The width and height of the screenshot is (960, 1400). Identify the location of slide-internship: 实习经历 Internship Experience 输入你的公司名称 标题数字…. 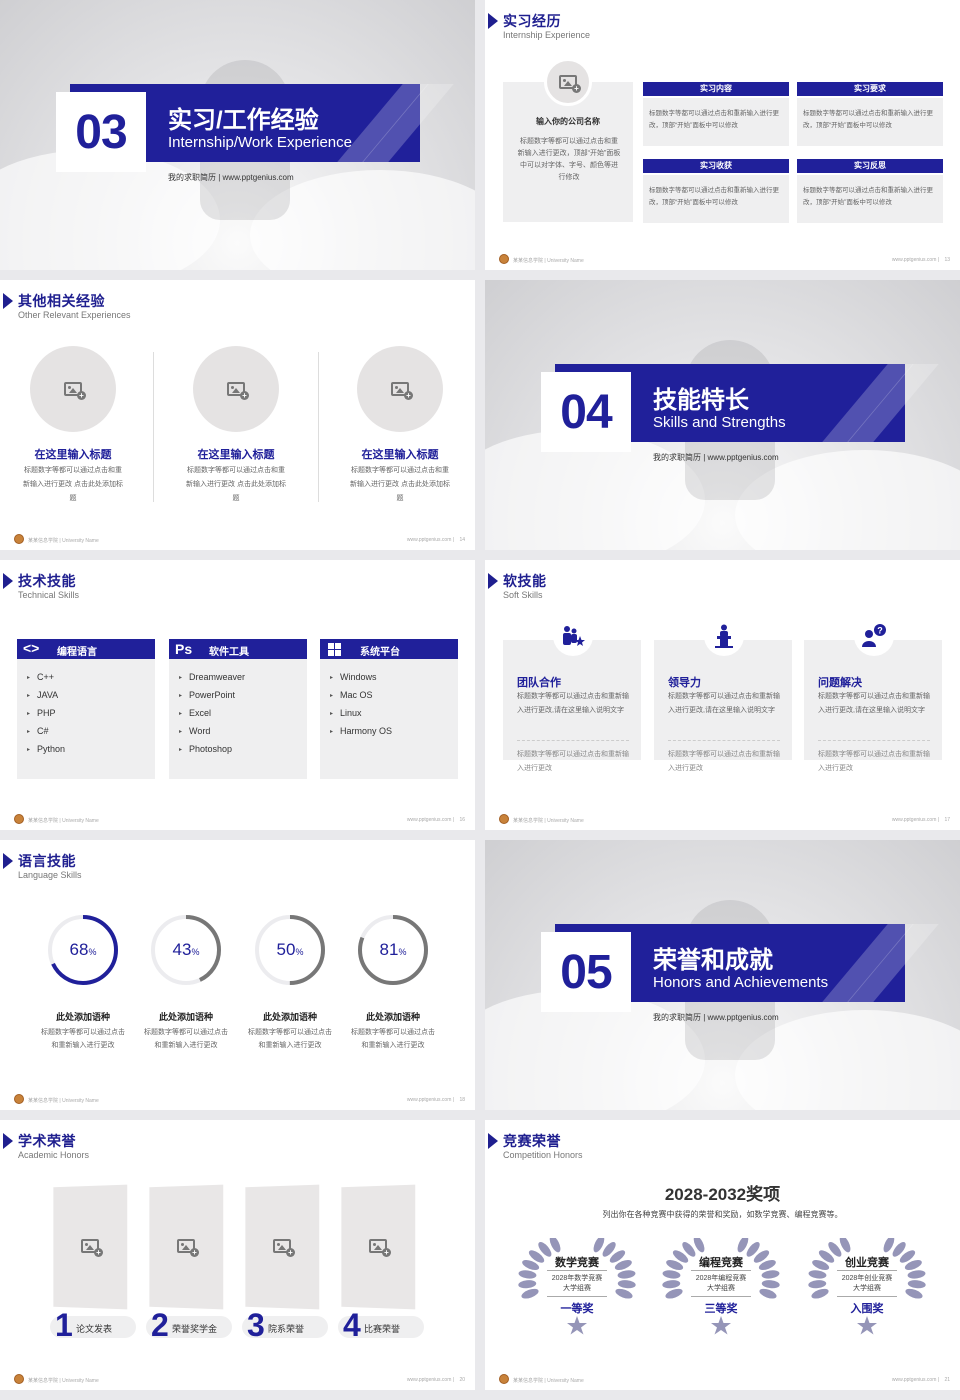
(722, 135).